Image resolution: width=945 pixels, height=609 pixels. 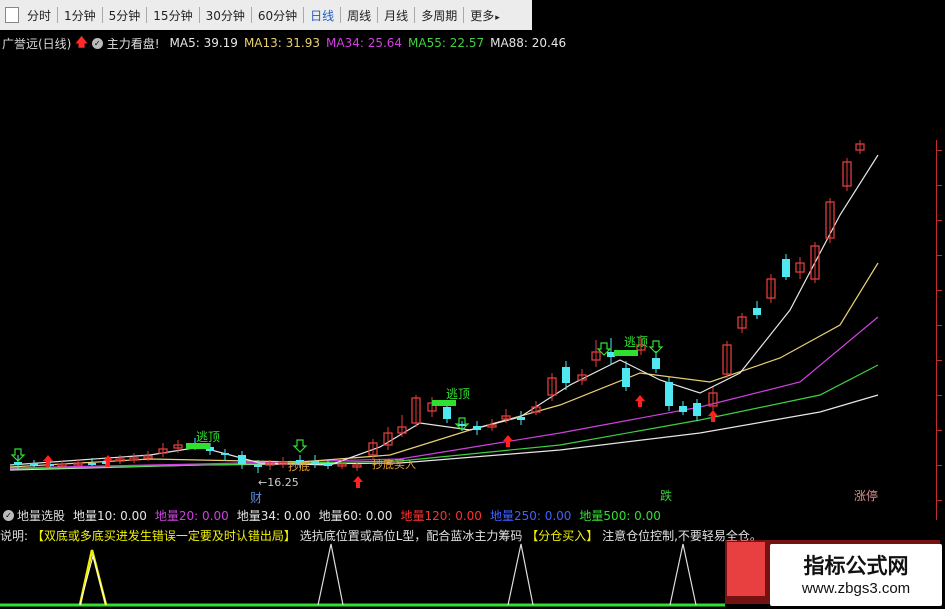 What do you see at coordinates (225, 15) in the screenshot?
I see `tab-30min: 30分钟` at bounding box center [225, 15].